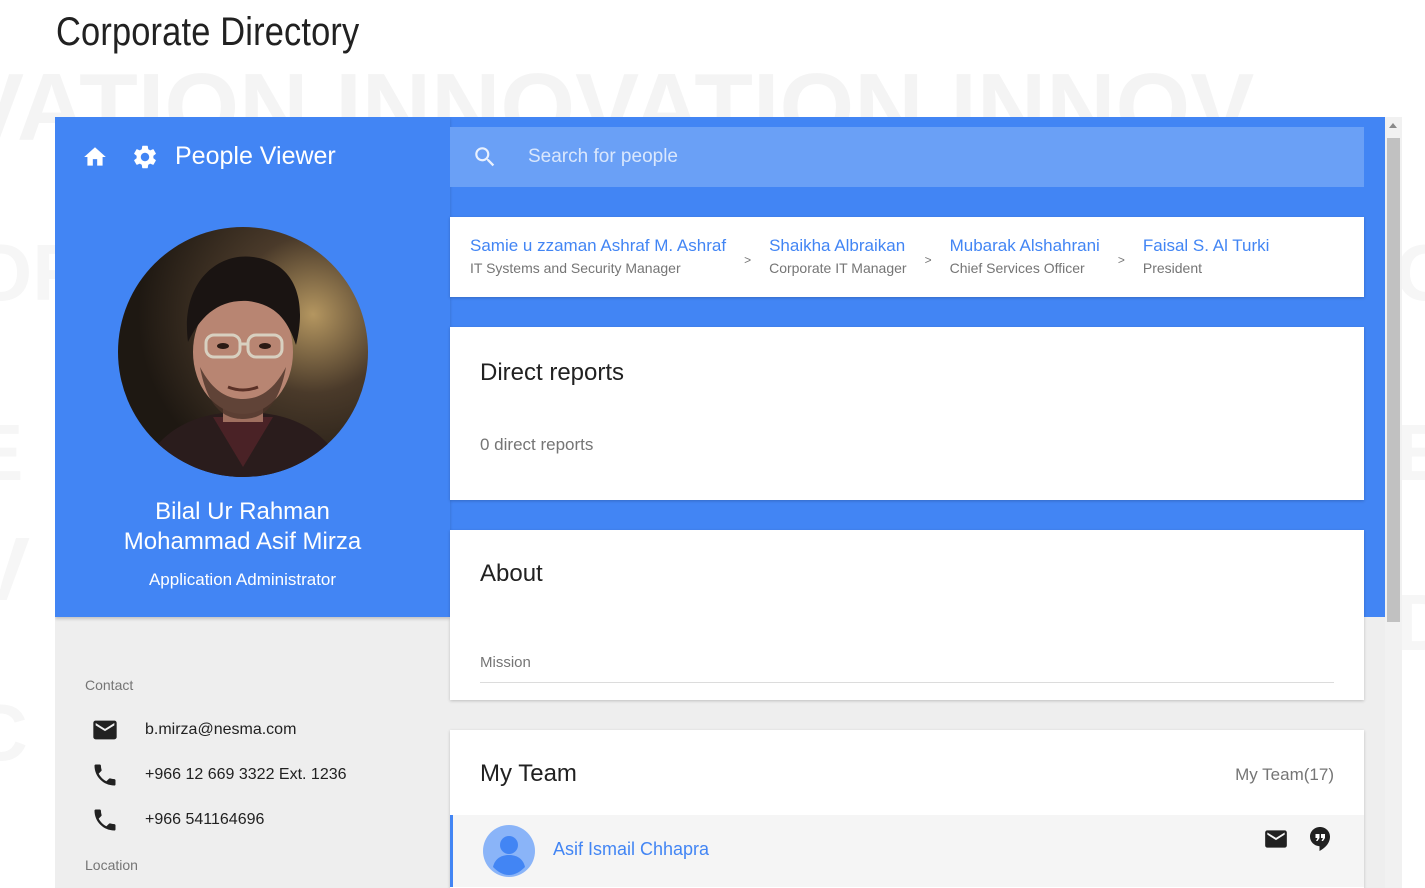  I want to click on location-label: Location, so click(111, 865).